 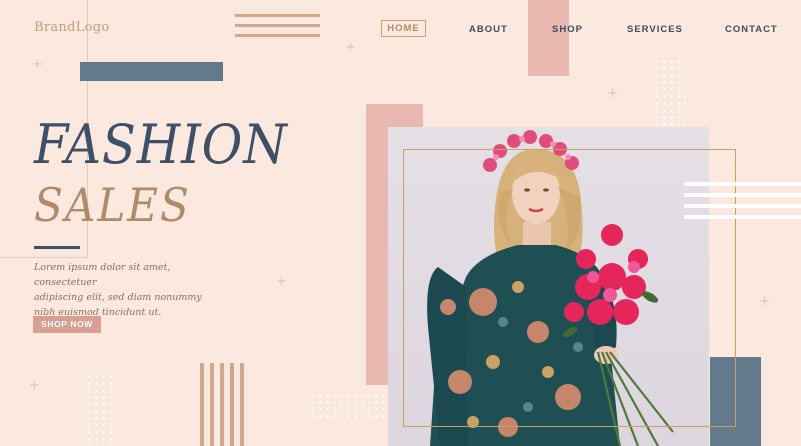 What do you see at coordinates (548, 38) in the screenshot?
I see `decorative-pink-bar` at bounding box center [548, 38].